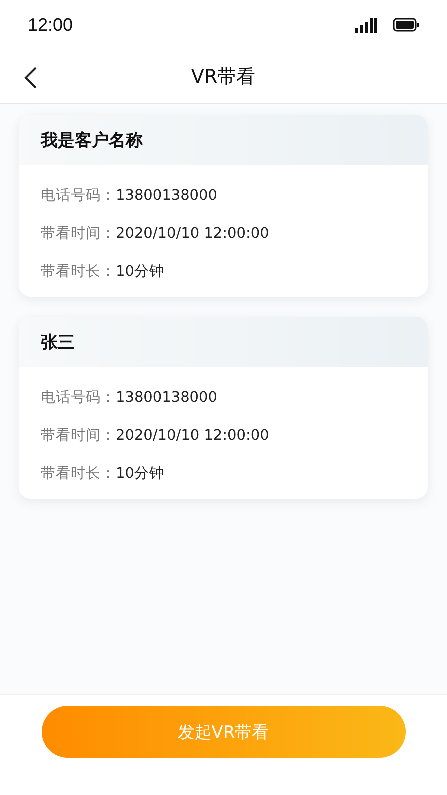  I want to click on customer-name: 张三, so click(58, 343).